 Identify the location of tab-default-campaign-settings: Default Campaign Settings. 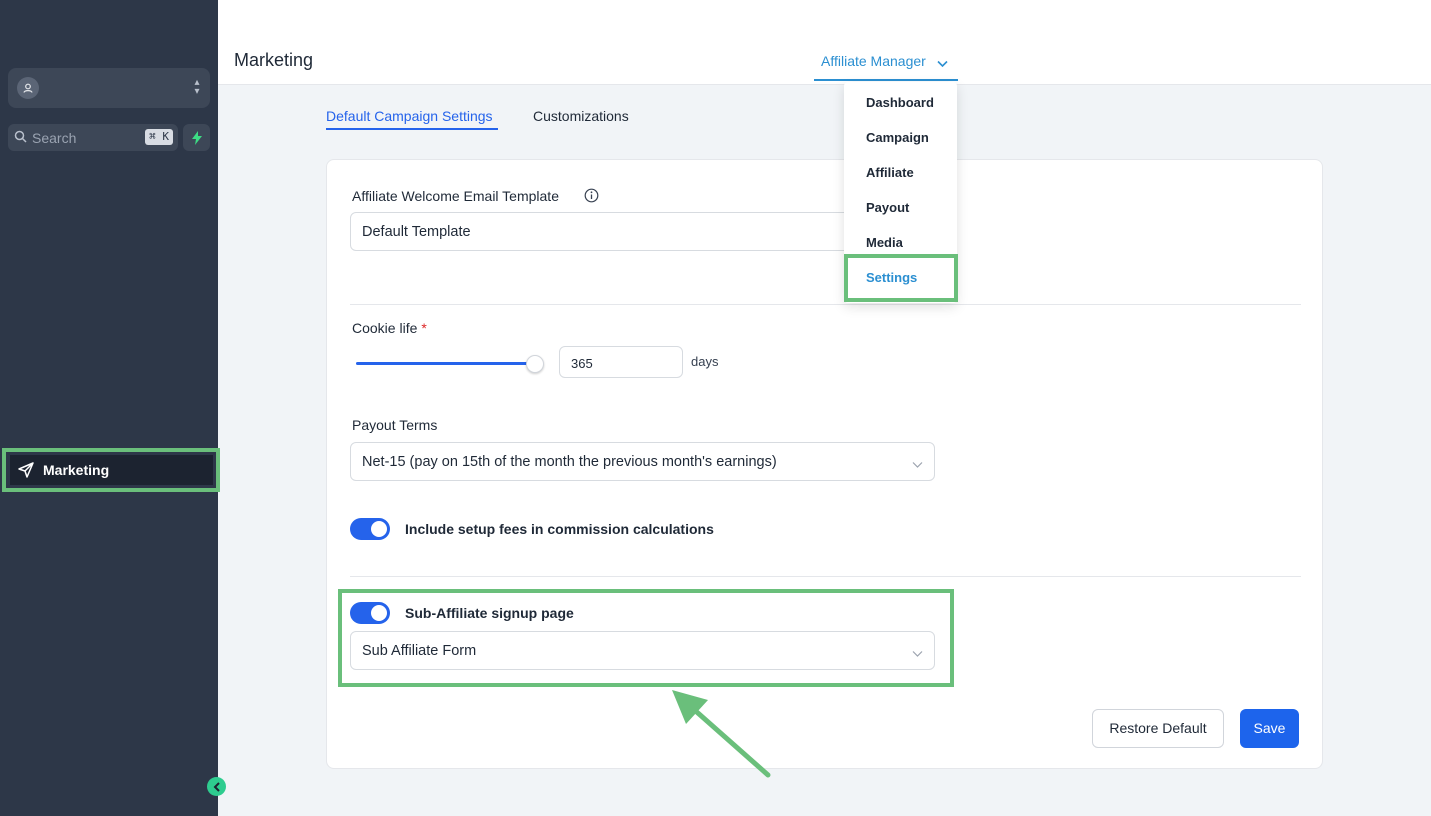
(409, 116).